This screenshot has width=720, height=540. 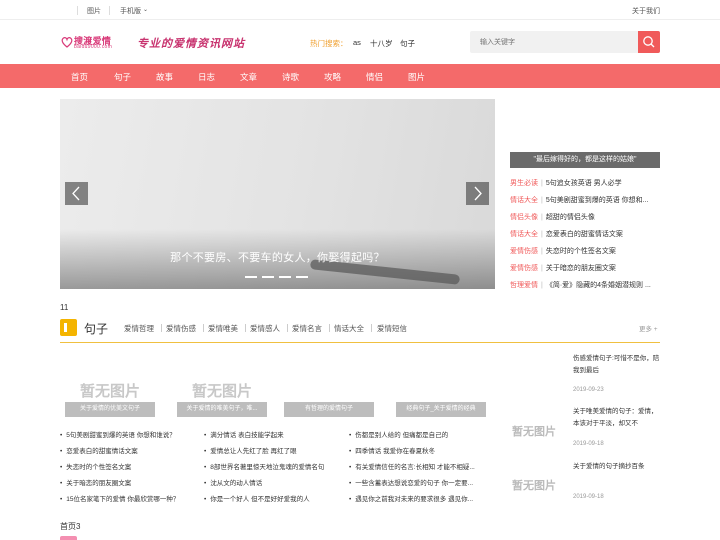 What do you see at coordinates (164, 77) in the screenshot?
I see `nav-item-stories: 故事` at bounding box center [164, 77].